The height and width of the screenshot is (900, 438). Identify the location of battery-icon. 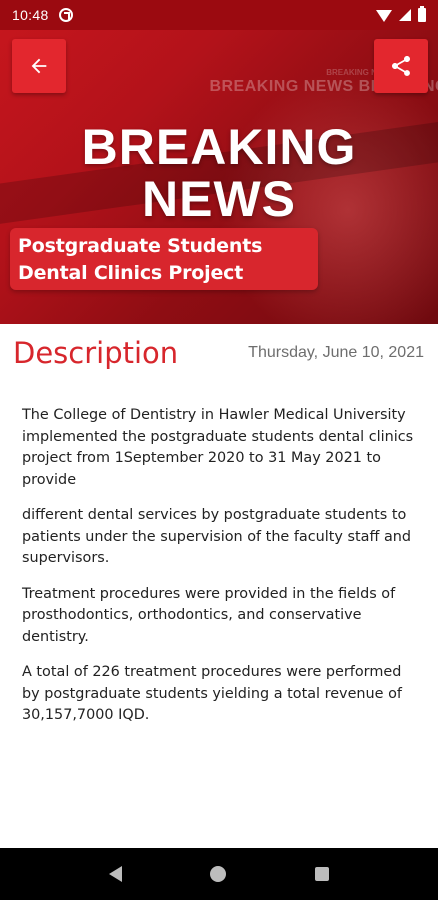
(422, 14).